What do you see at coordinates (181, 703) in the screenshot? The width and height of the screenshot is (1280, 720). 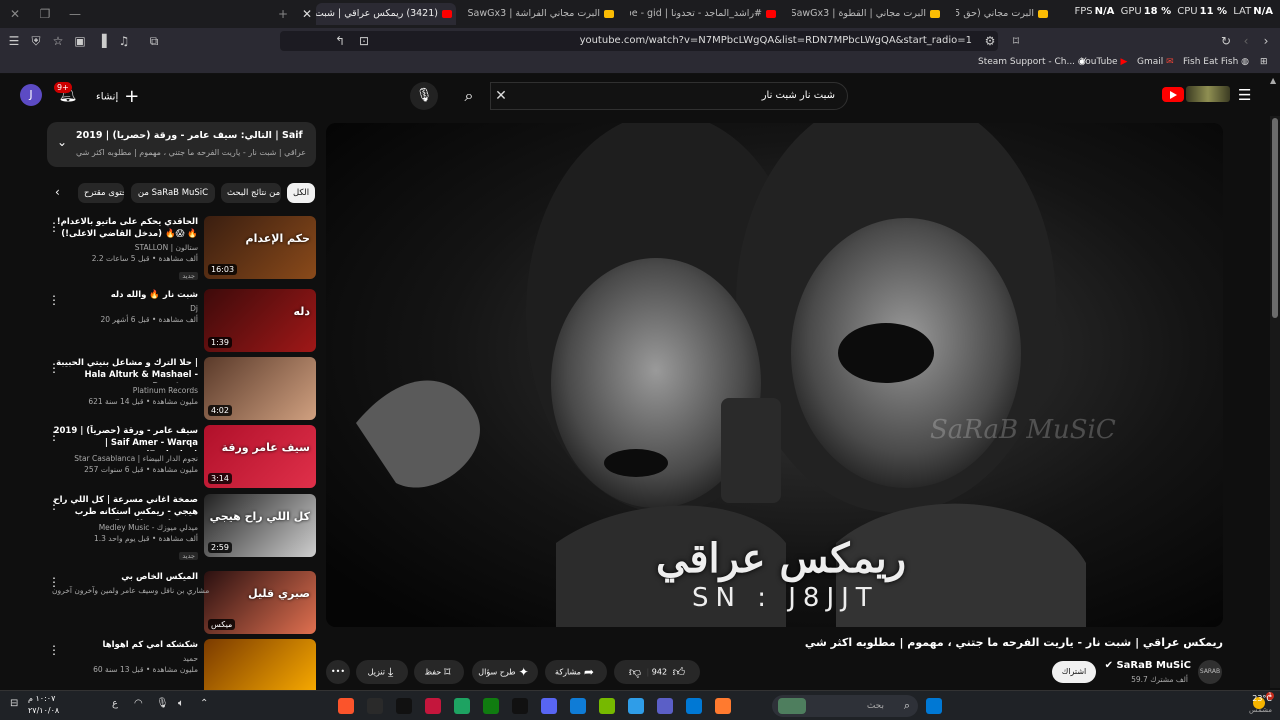 I see `volume-icon: 🔈︎` at bounding box center [181, 703].